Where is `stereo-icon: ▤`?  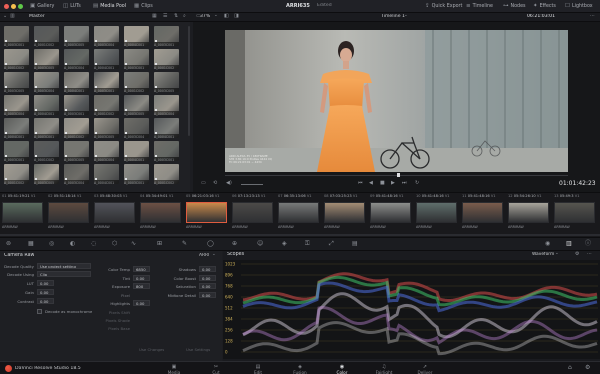 stereo-icon: ▤ is located at coordinates (355, 244).